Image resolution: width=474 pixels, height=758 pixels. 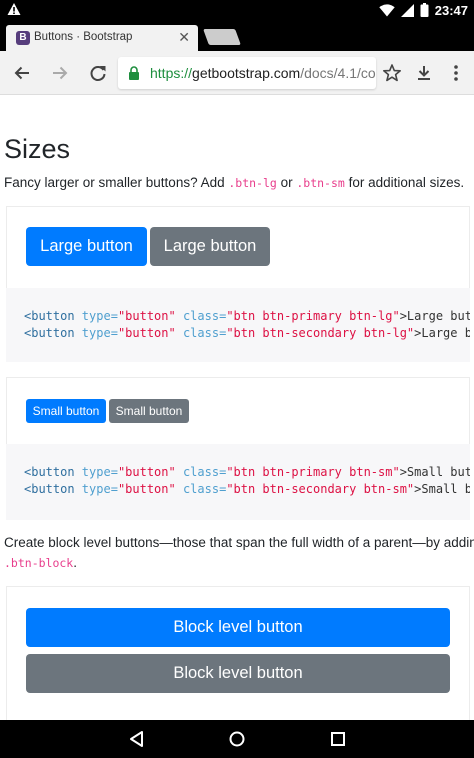 I want to click on code-btn-sm: .btn-sm, so click(x=320, y=183).